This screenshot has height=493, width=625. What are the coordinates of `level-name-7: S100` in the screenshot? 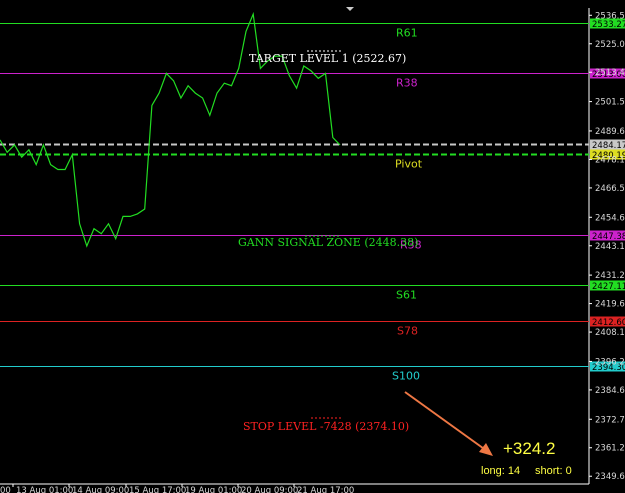 It's located at (406, 376).